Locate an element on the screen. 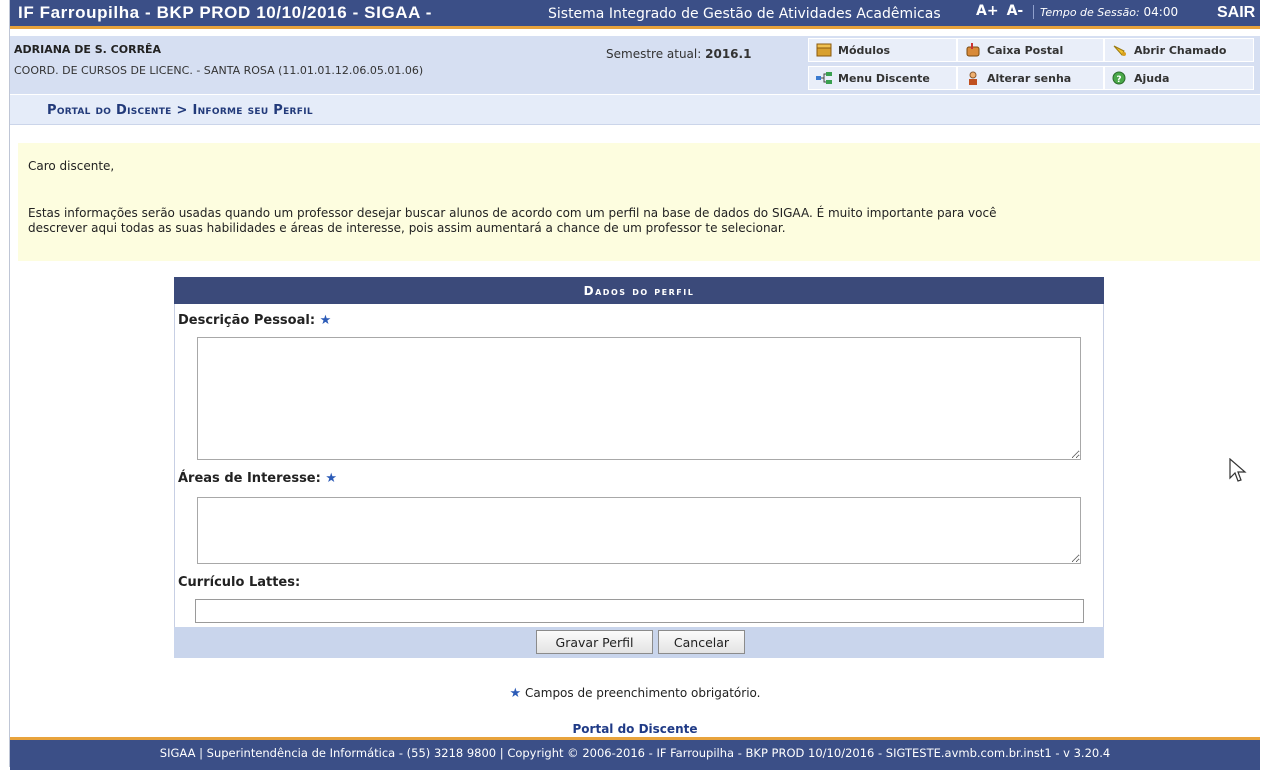 Image resolution: width=1274 pixels, height=770 pixels. portal-discente-link: Portal do Discente is located at coordinates (635, 729).